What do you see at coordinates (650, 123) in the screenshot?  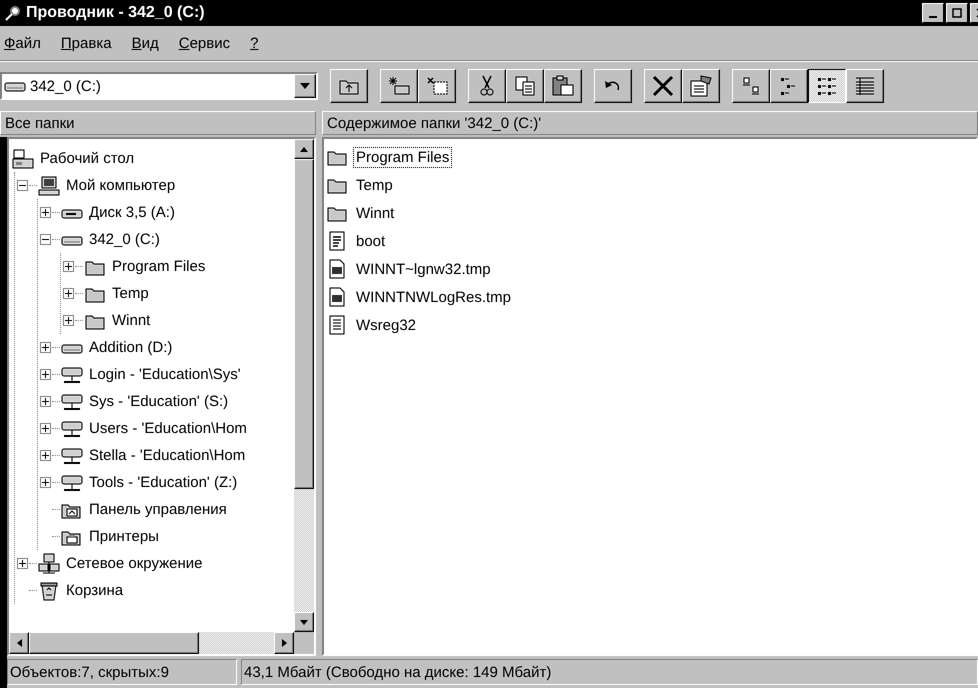 I see `pane-header: Содержимое папки '342_0 (C:)'` at bounding box center [650, 123].